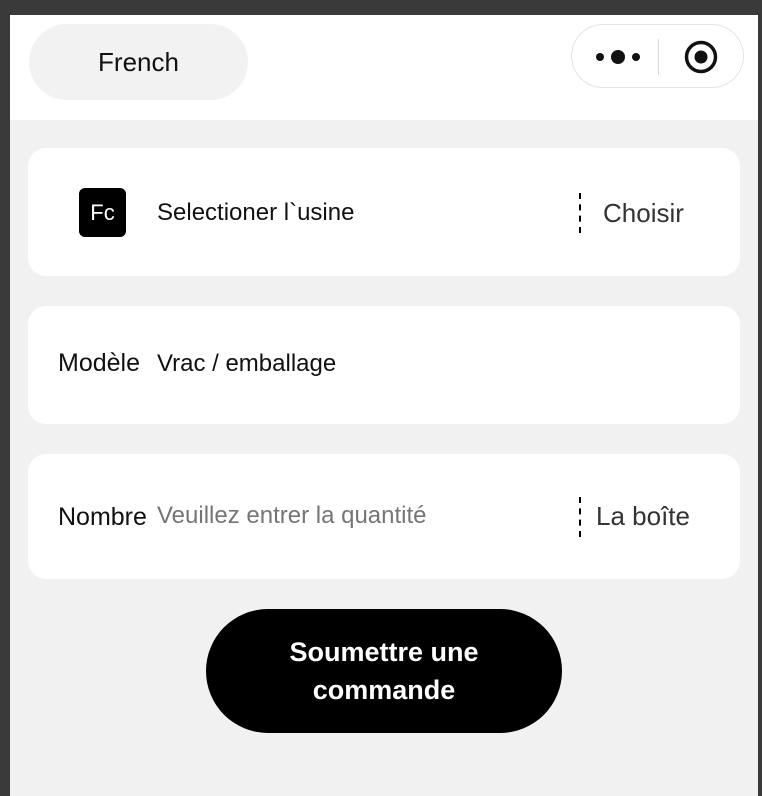 This screenshot has width=762, height=796. I want to click on factory-icon-text: Fc, so click(102, 212).